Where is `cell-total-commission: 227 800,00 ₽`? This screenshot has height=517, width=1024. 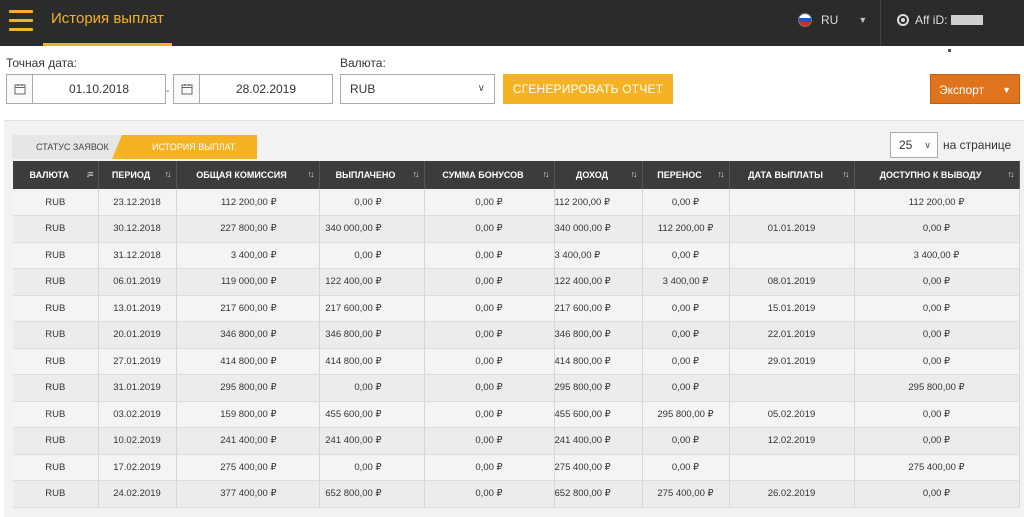
cell-total-commission: 227 800,00 ₽ is located at coordinates (248, 229).